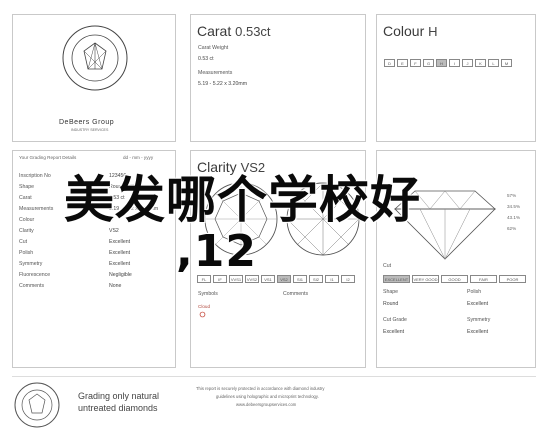 The image size is (546, 436). Describe the element at coordinates (35, 275) in the screenshot. I see `report-row-label: Fluorescence` at that location.